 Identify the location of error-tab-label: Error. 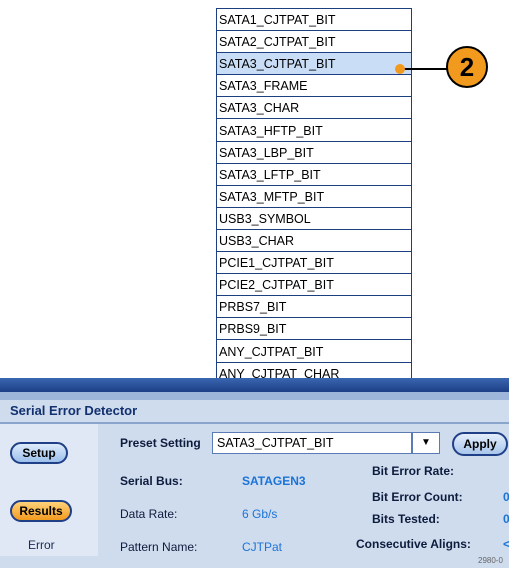
(41, 545).